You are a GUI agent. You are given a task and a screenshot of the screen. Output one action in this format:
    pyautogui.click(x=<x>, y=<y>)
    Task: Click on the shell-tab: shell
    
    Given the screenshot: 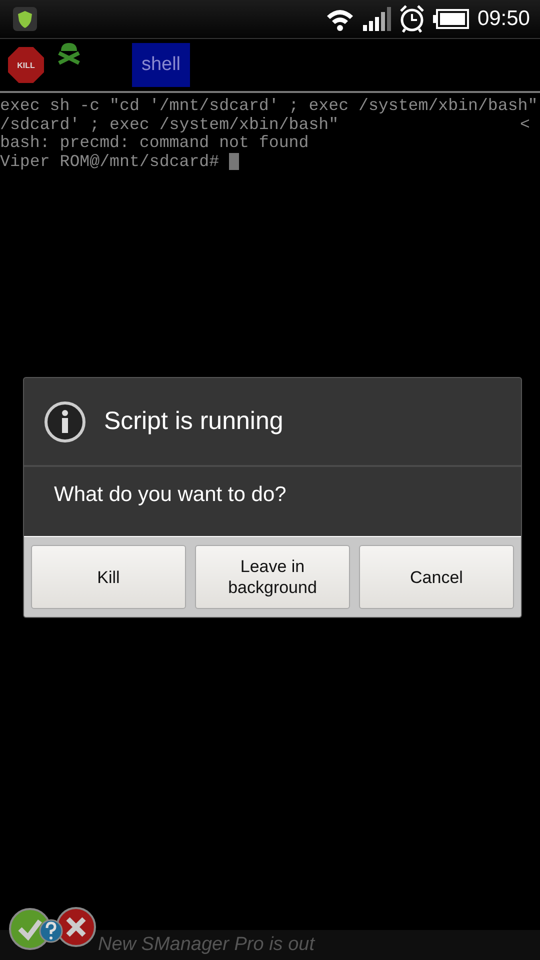 What is the action you would take?
    pyautogui.click(x=161, y=65)
    